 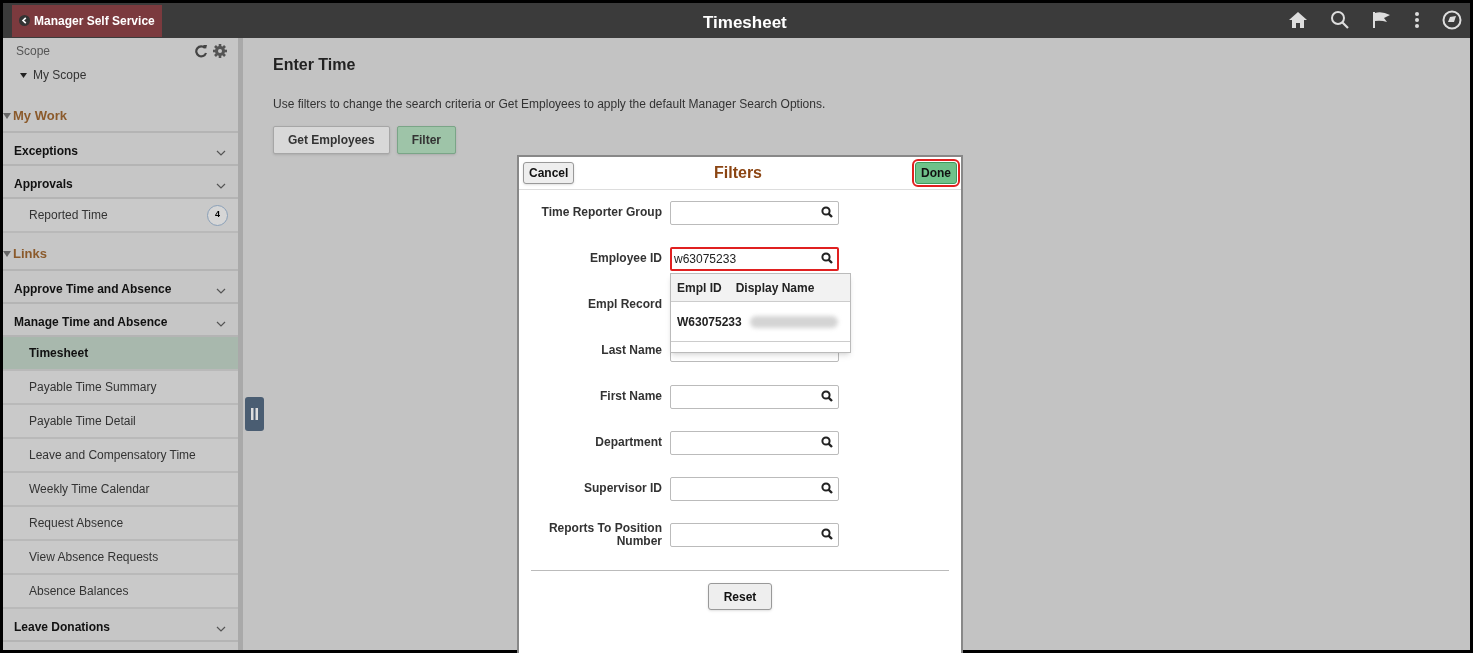 I want to click on nav-item-label: Payable Time Detail, so click(x=82, y=421).